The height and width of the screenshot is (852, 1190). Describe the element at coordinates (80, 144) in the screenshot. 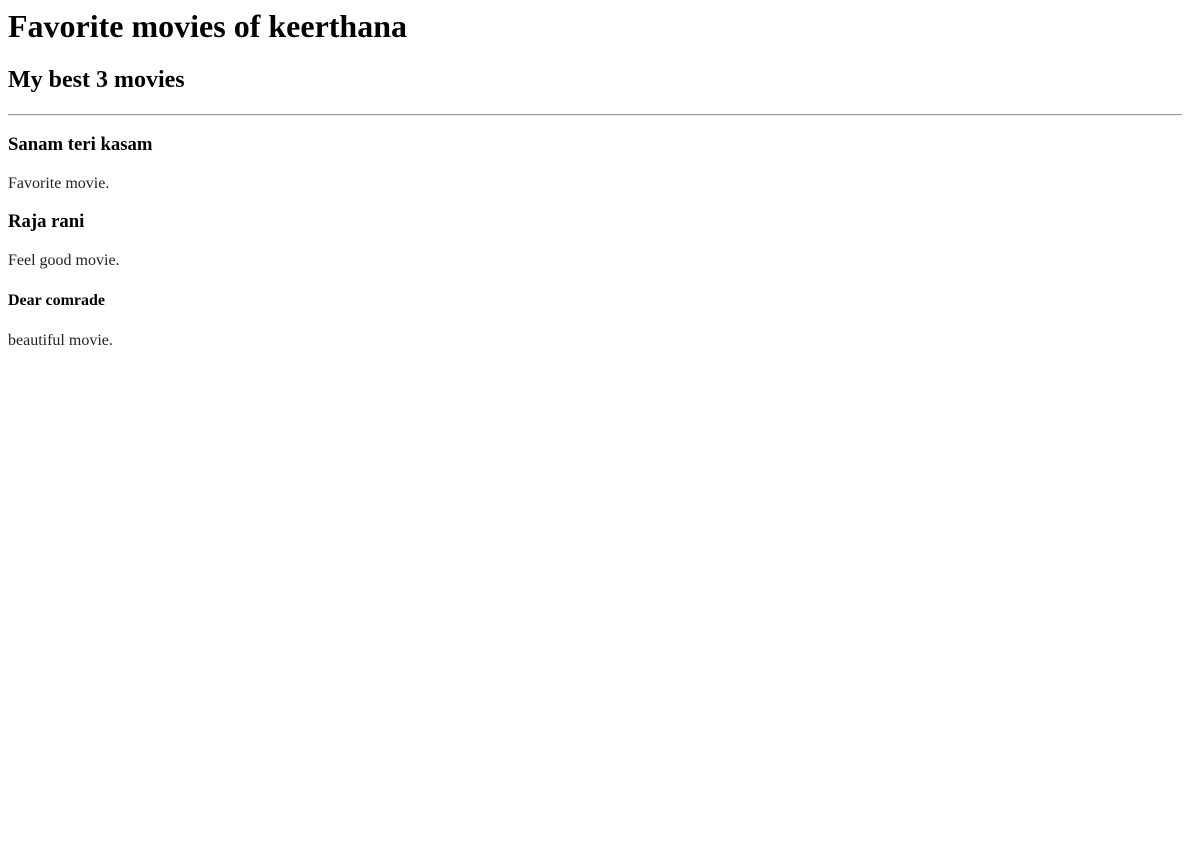

I see `movie-title: Sanam teri kasam` at that location.